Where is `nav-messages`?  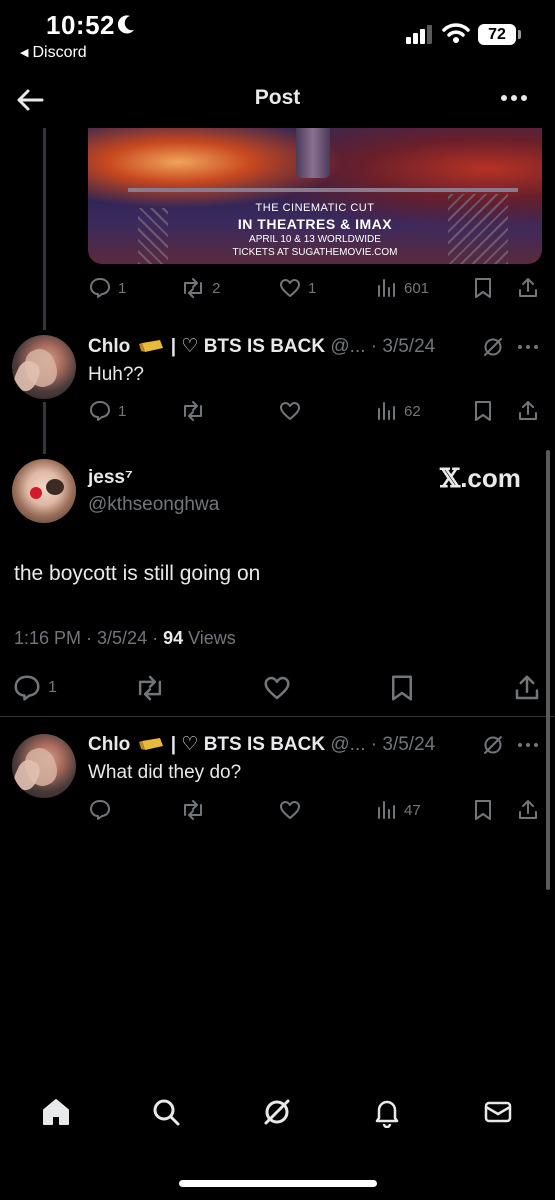
nav-messages is located at coordinates (498, 1112).